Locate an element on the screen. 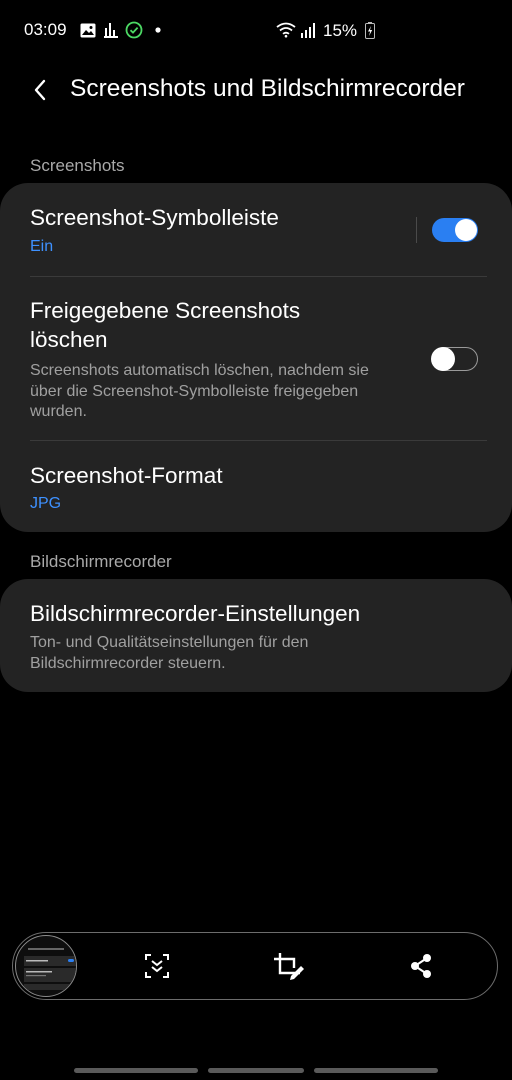 This screenshot has width=512, height=1080. check-circle-icon is located at coordinates (134, 30).